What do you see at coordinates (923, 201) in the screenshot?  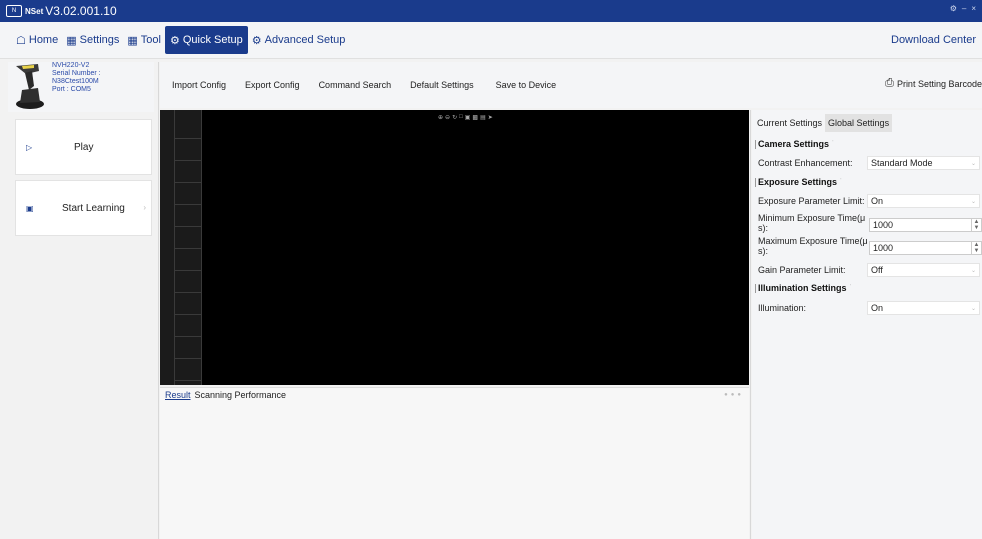 I see `exposure-limit-select: On ⌄` at bounding box center [923, 201].